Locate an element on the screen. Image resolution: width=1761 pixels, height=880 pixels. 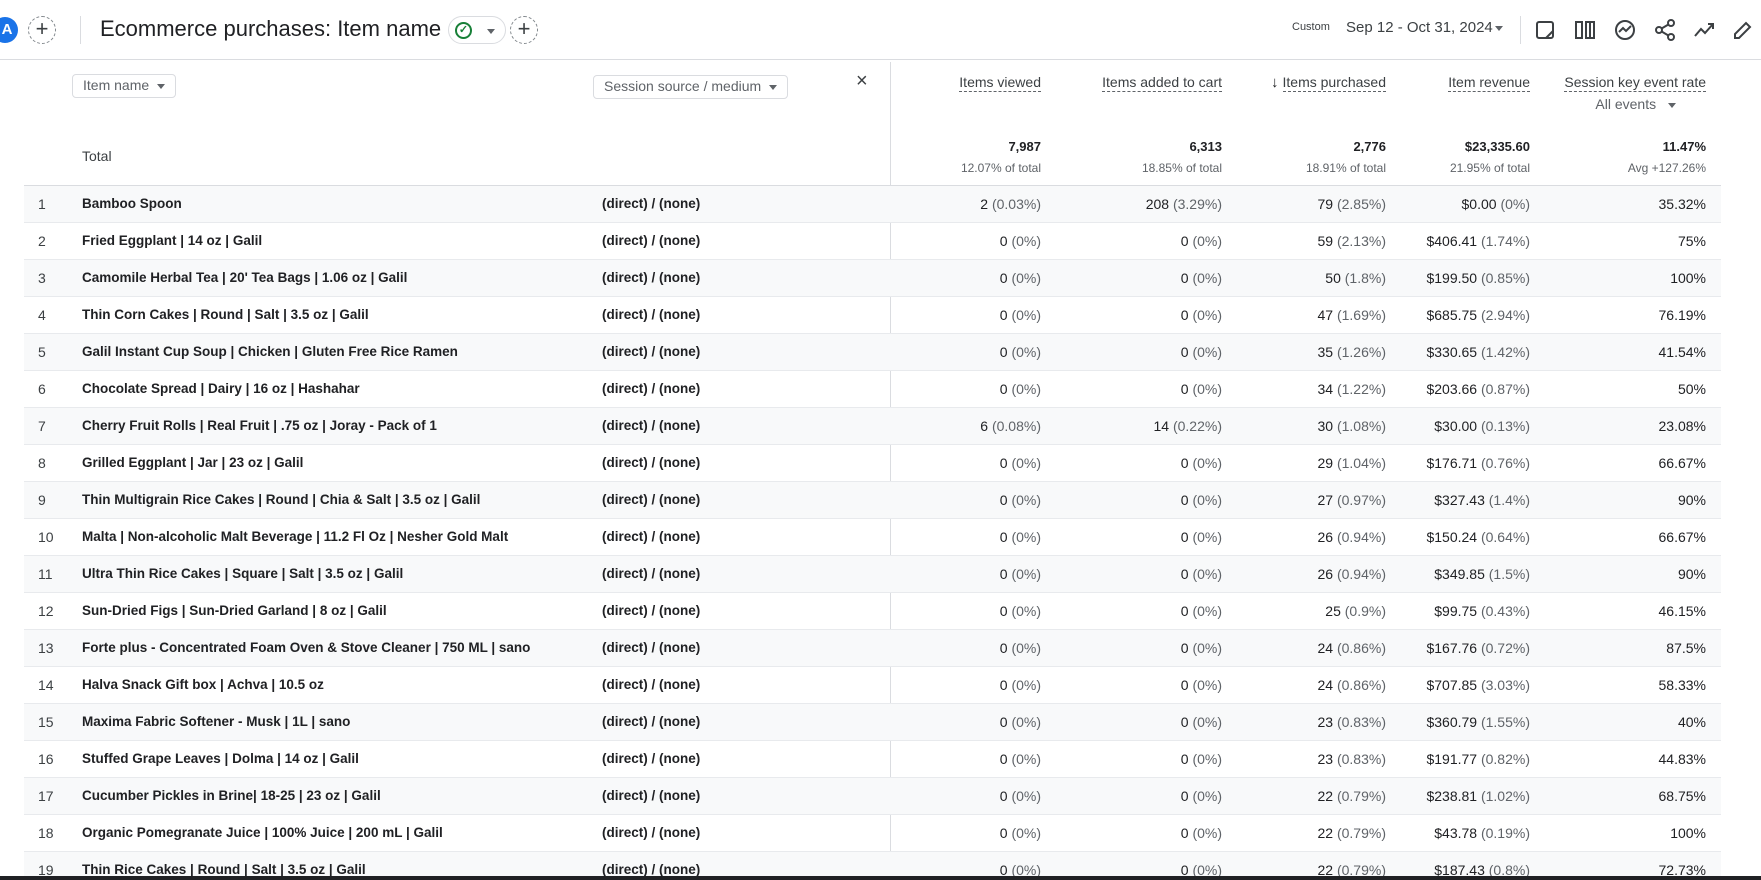
session-key-event-rate-cell: 87.5% is located at coordinates (1686, 648).